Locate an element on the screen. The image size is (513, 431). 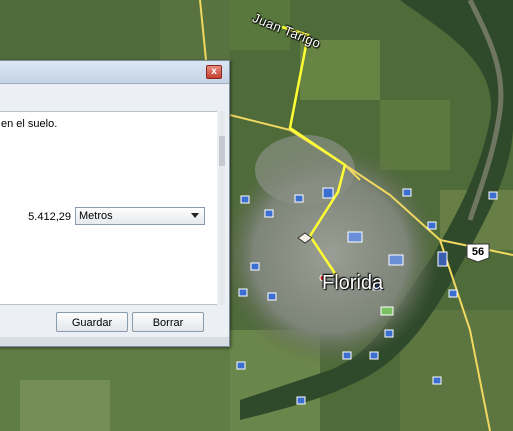
unit-select: Metros is located at coordinates (140, 216).